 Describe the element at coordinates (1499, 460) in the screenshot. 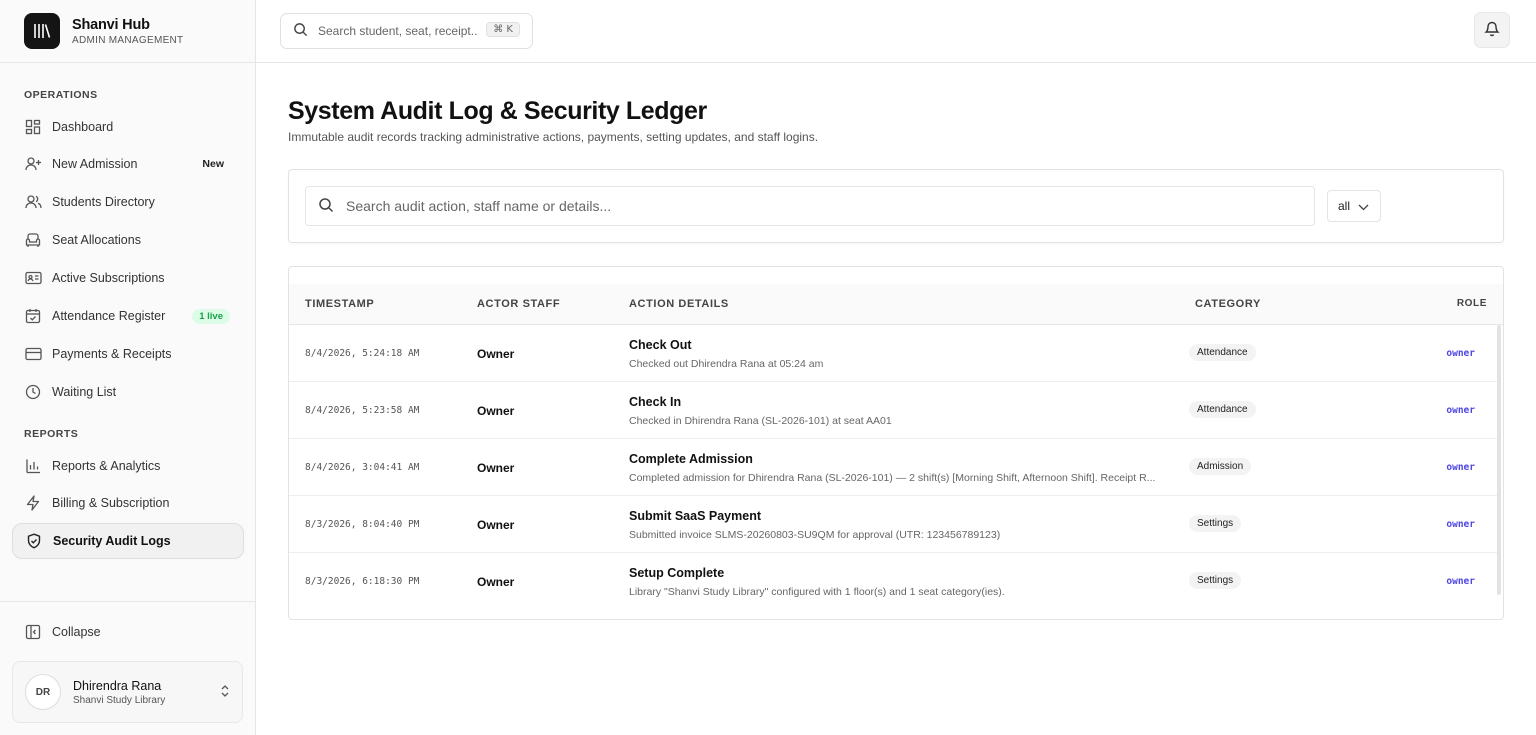

I see `table-scrollbar` at that location.